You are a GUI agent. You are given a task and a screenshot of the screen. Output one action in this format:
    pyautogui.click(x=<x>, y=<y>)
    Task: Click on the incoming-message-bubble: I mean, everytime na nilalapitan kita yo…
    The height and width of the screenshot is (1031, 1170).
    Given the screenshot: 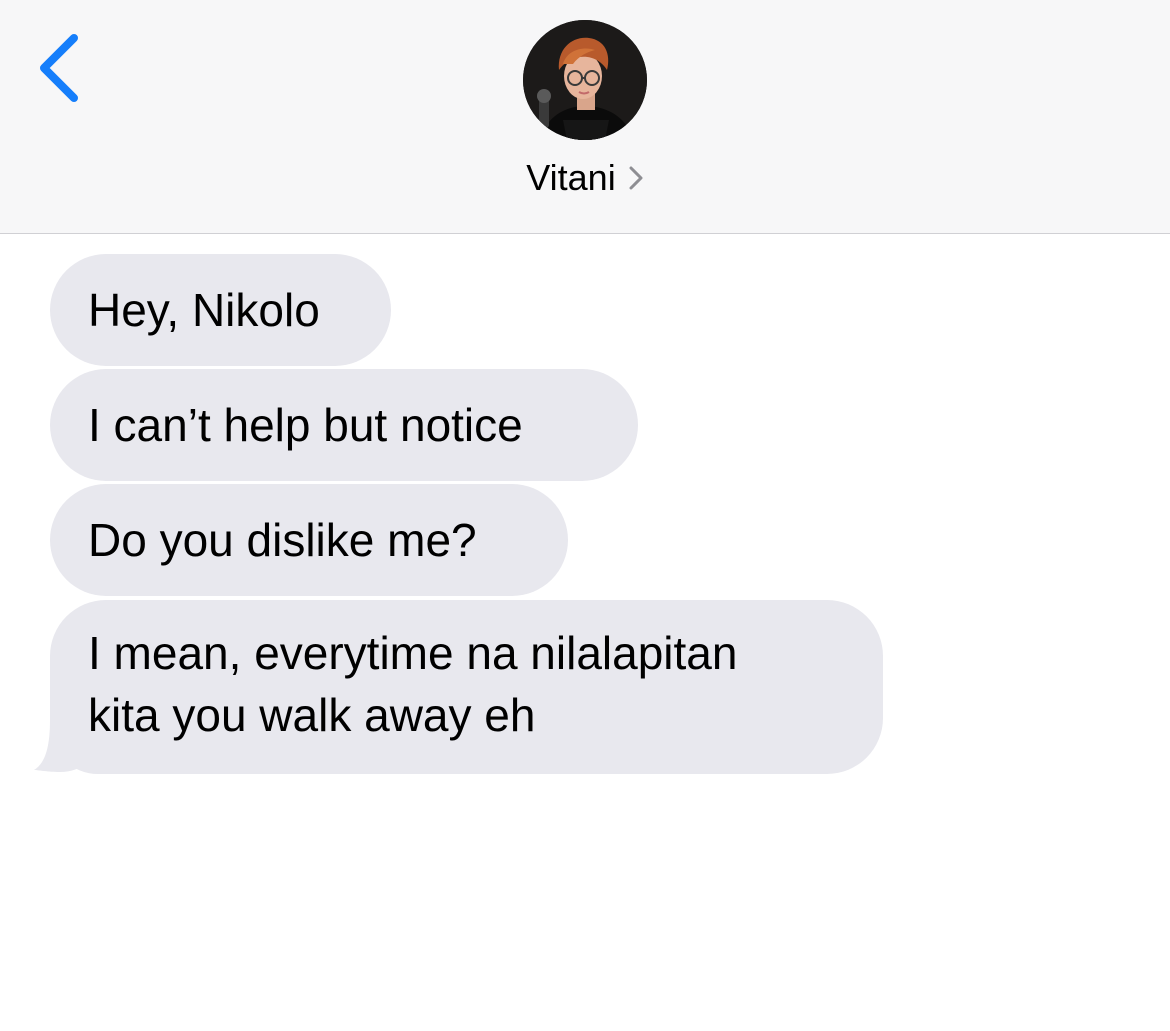 What is the action you would take?
    pyautogui.click(x=466, y=687)
    